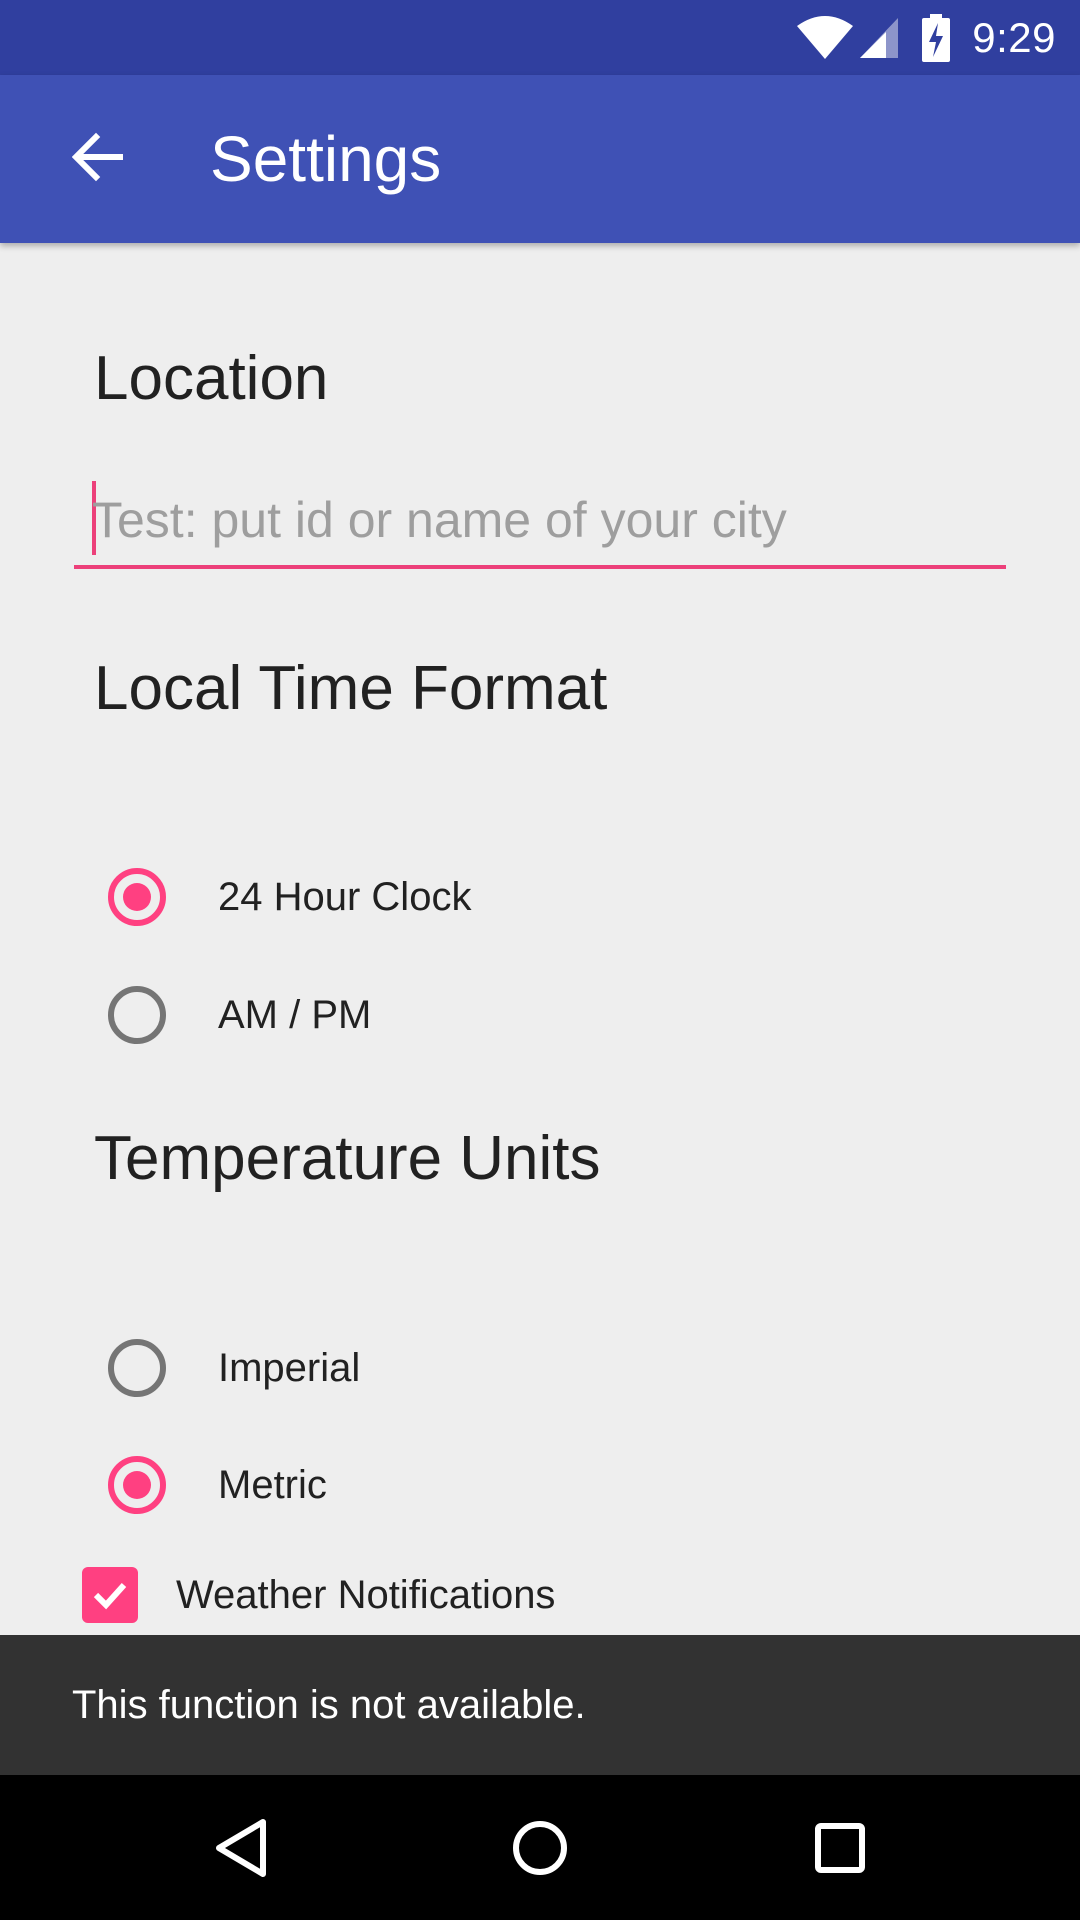 This screenshot has height=1920, width=1080. I want to click on check-icon, so click(110, 1596).